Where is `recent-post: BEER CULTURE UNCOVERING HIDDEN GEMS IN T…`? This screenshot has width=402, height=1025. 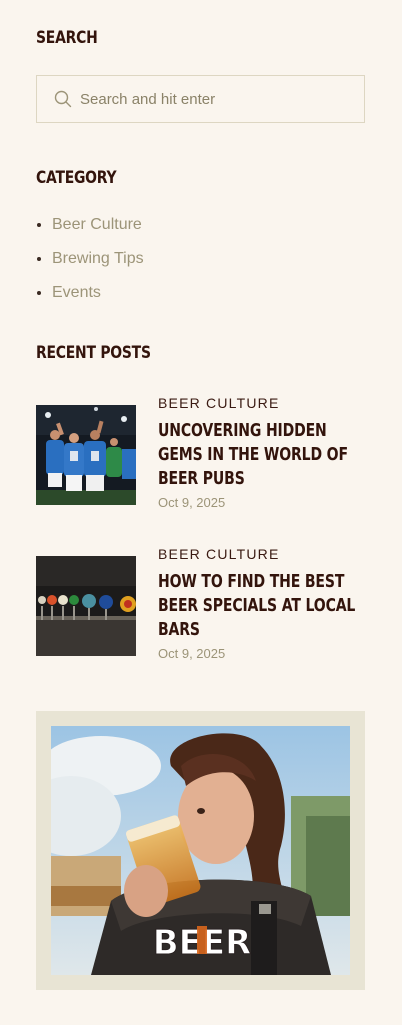 recent-post: BEER CULTURE UNCOVERING HIDDEN GEMS IN T… is located at coordinates (200, 452).